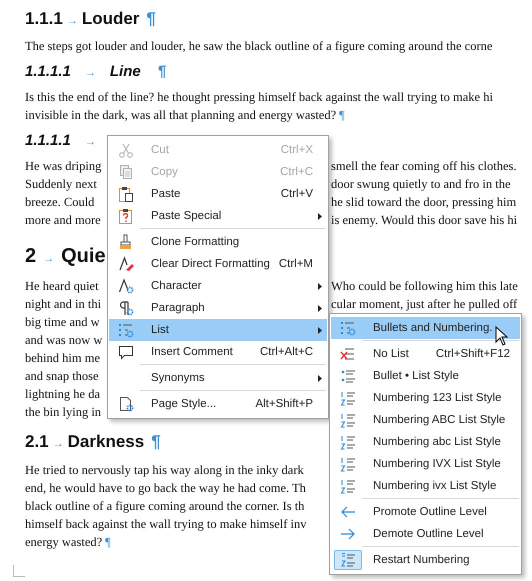 The image size is (532, 581). What do you see at coordinates (259, 97) in the screenshot?
I see `body-text: Is this the end of the line? he thought pressing himself back against the wall trying to make hi` at bounding box center [259, 97].